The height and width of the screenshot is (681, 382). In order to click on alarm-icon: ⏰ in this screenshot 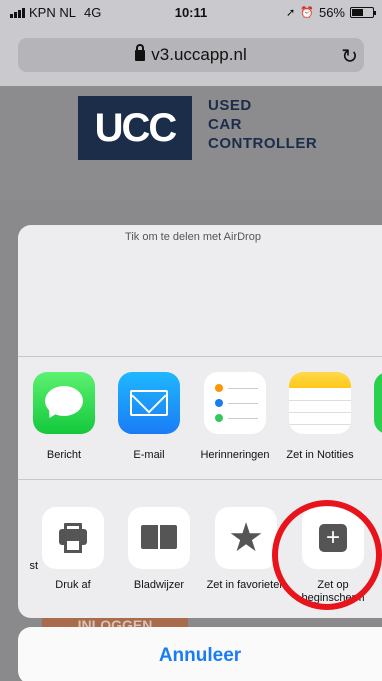, I will do `click(307, 13)`.